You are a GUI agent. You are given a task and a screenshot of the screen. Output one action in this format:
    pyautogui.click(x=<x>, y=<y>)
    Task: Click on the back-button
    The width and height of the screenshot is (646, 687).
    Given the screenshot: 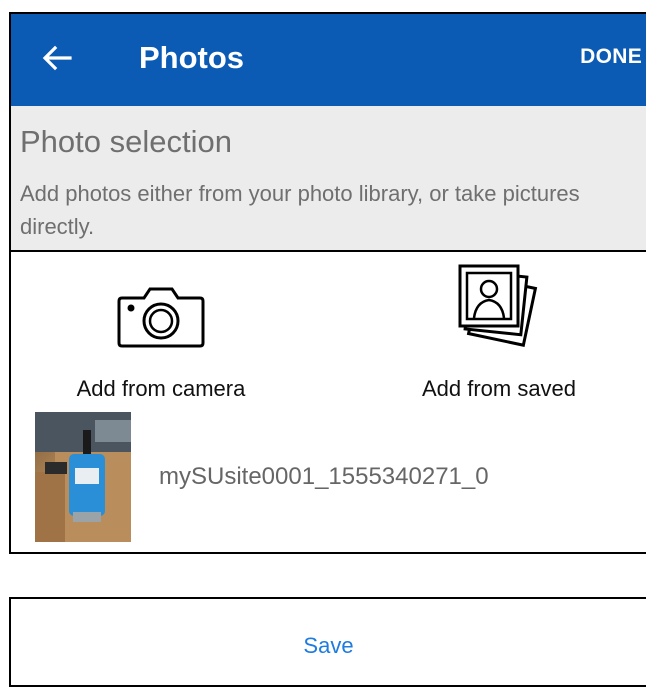 What is the action you would take?
    pyautogui.click(x=57, y=58)
    